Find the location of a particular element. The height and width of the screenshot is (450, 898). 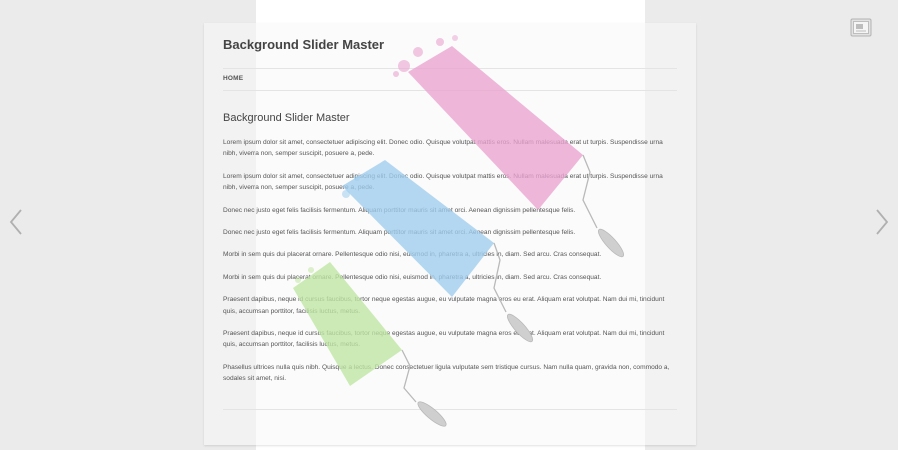

entry-title: Background Slider Master is located at coordinates (286, 118).